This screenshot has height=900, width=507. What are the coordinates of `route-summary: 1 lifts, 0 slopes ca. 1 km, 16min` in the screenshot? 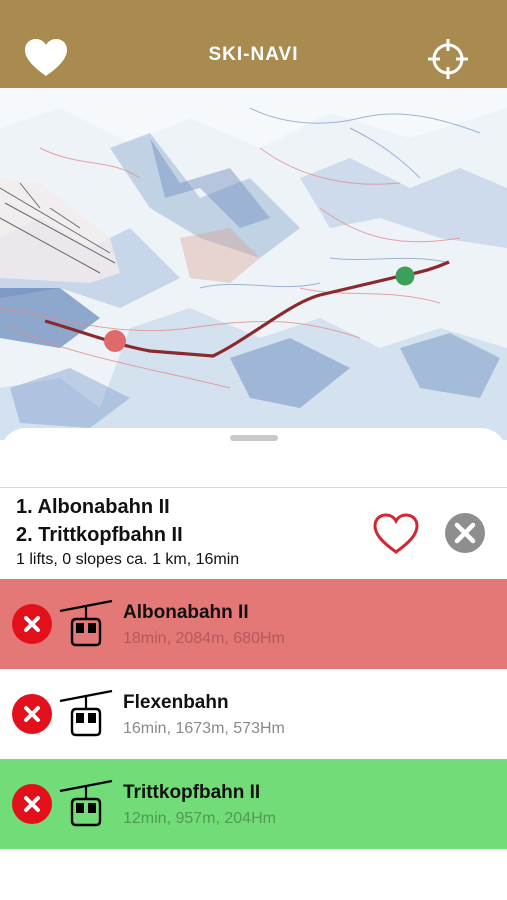 It's located at (128, 559).